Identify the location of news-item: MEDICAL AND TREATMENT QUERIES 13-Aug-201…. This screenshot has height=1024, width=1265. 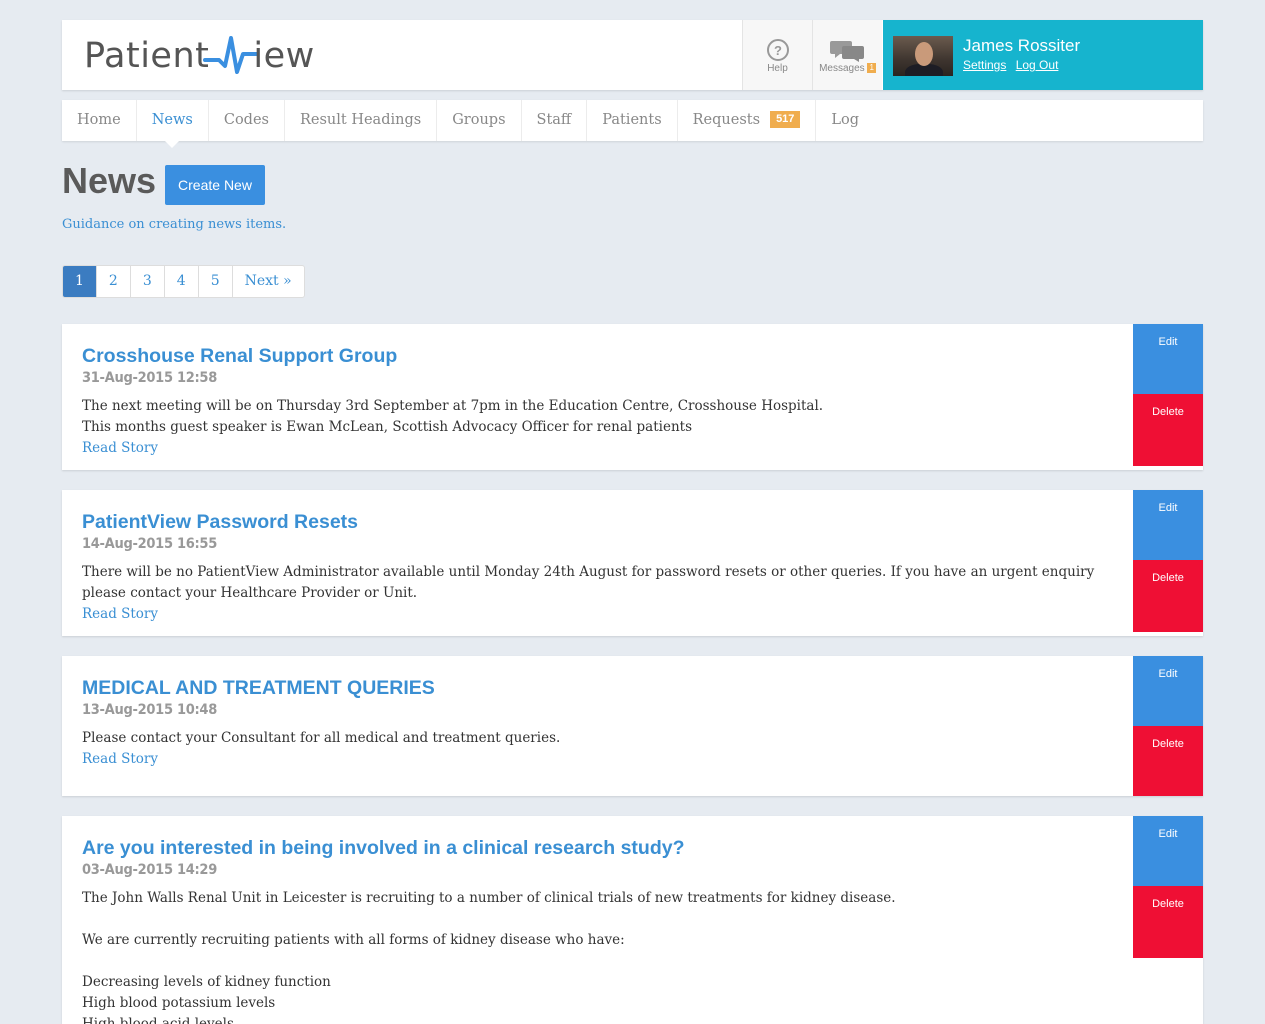
(632, 726).